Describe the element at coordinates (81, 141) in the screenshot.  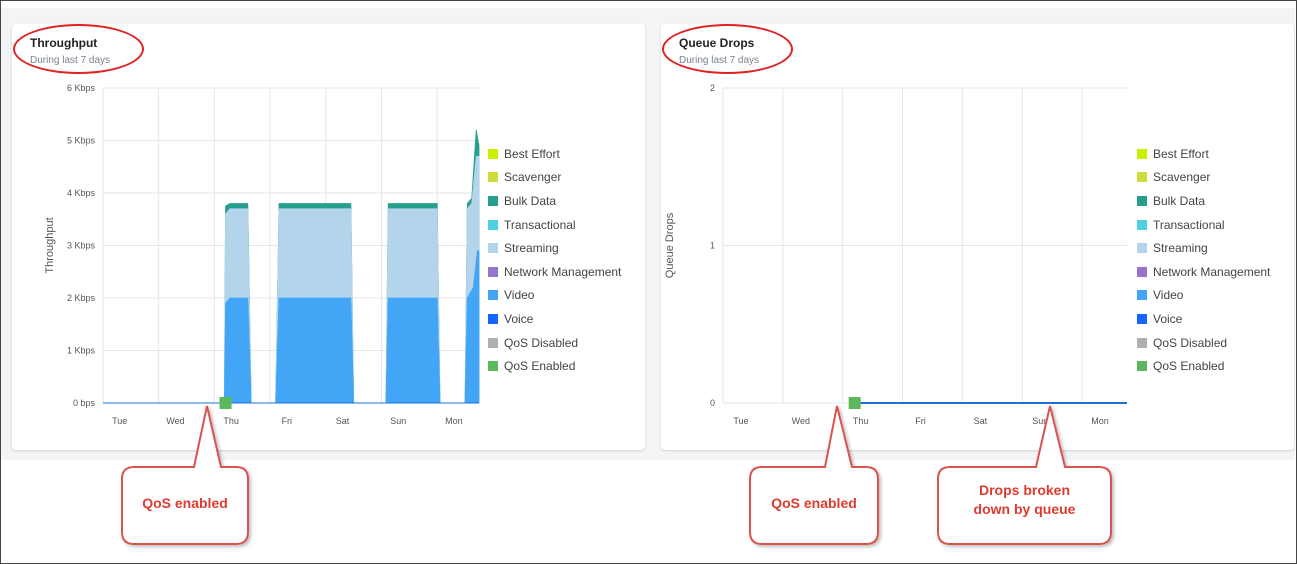
I see `y-tick-label: 5 Kbps` at that location.